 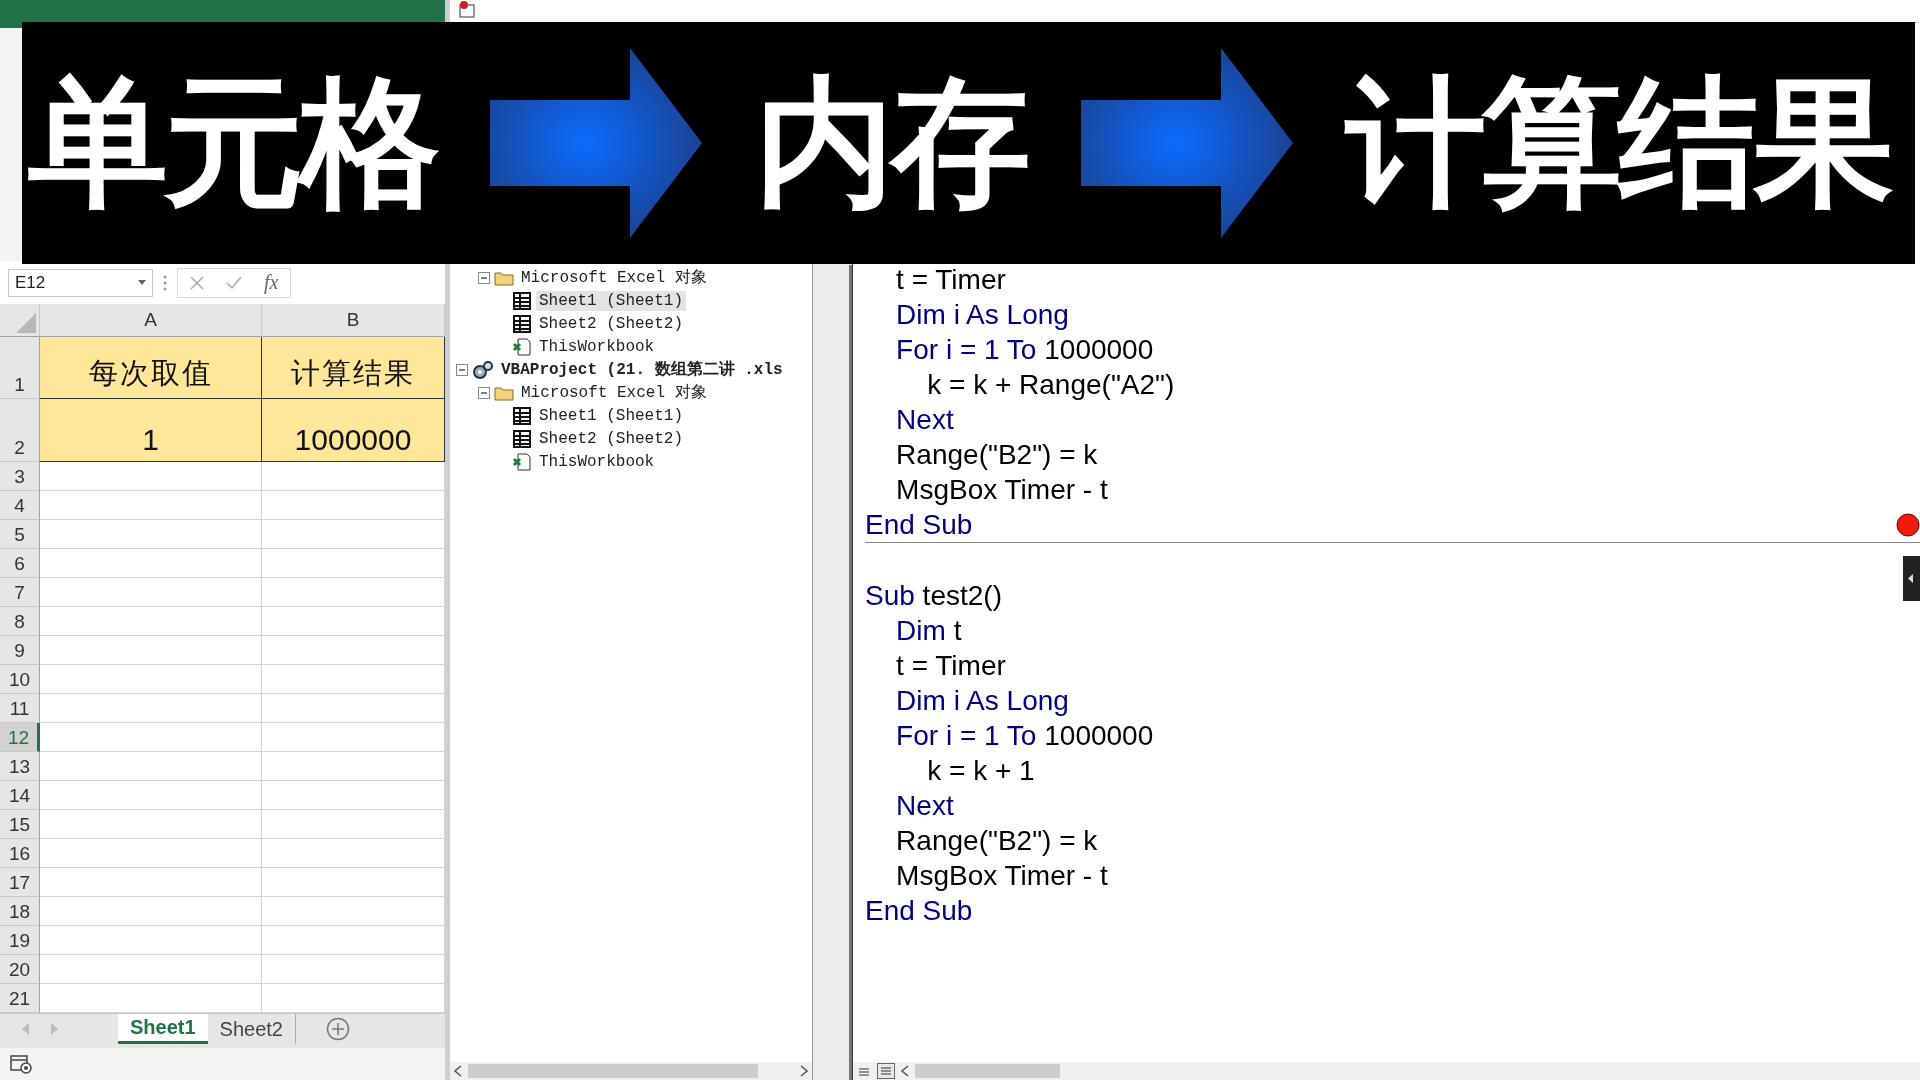 I want to click on code-line: Dim t, so click(x=928, y=631).